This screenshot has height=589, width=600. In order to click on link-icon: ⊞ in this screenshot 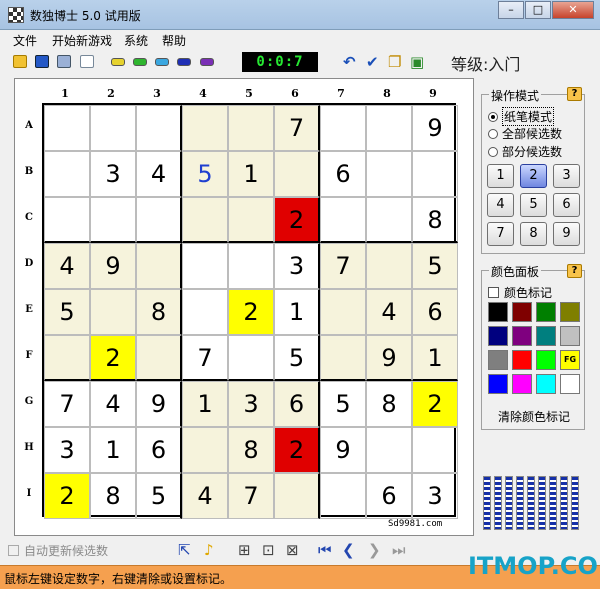, I will do `click(244, 550)`.